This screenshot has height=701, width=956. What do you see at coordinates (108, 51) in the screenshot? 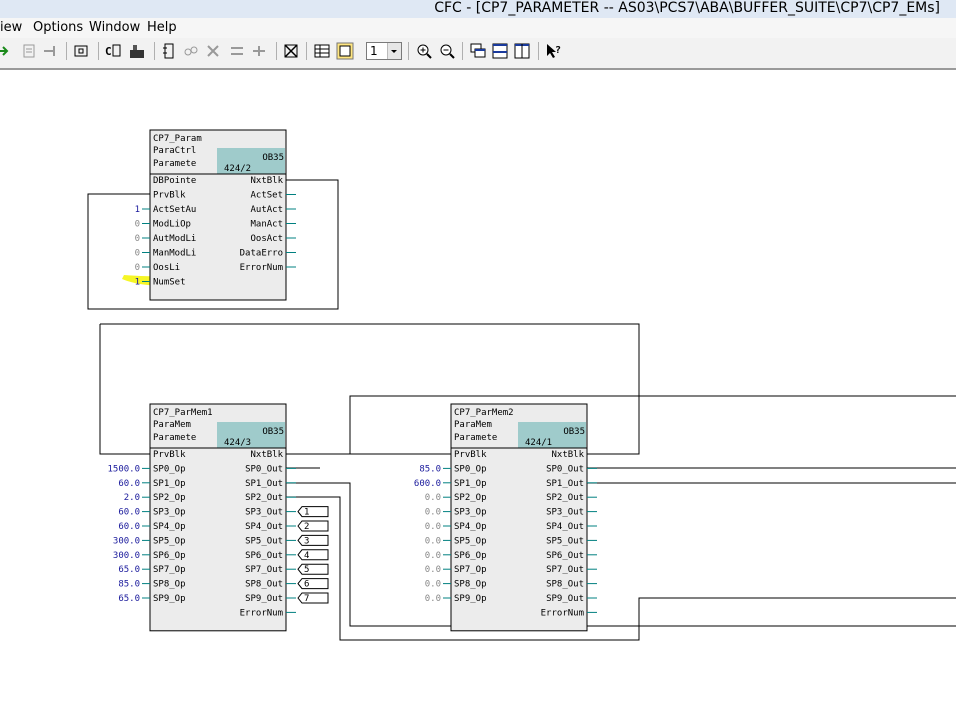
I see `svg-text: C` at bounding box center [108, 51].